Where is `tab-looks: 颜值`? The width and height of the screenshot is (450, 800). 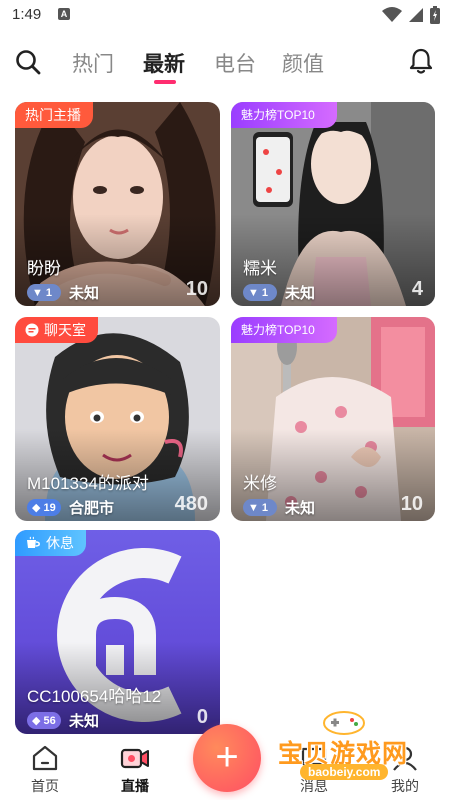 tab-looks: 颜值 is located at coordinates (303, 63).